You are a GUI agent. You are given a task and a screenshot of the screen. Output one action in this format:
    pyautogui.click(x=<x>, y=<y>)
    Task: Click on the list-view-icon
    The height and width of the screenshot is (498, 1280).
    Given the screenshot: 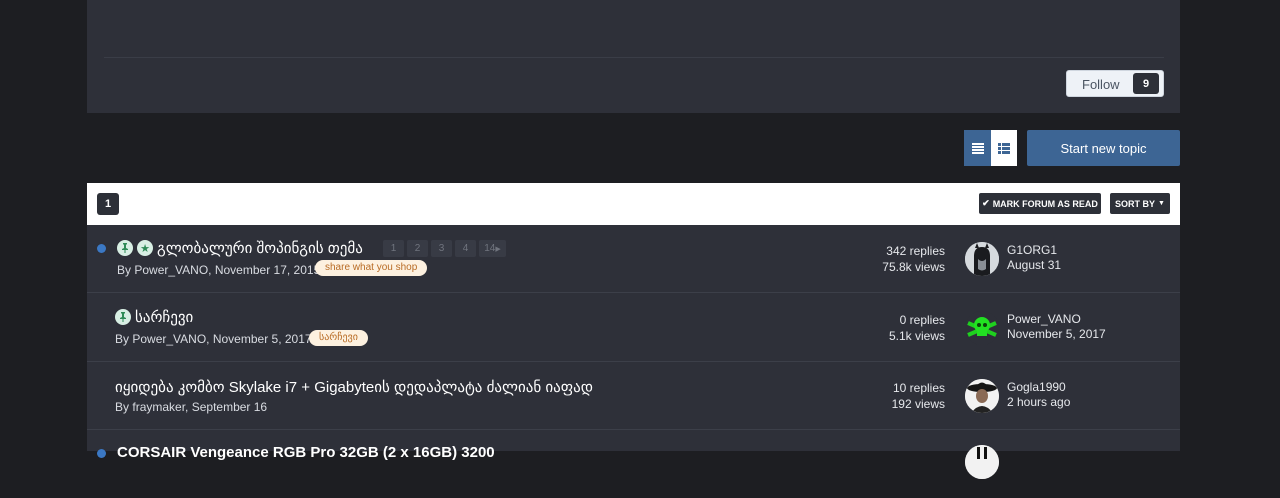 What is the action you would take?
    pyautogui.click(x=1004, y=148)
    